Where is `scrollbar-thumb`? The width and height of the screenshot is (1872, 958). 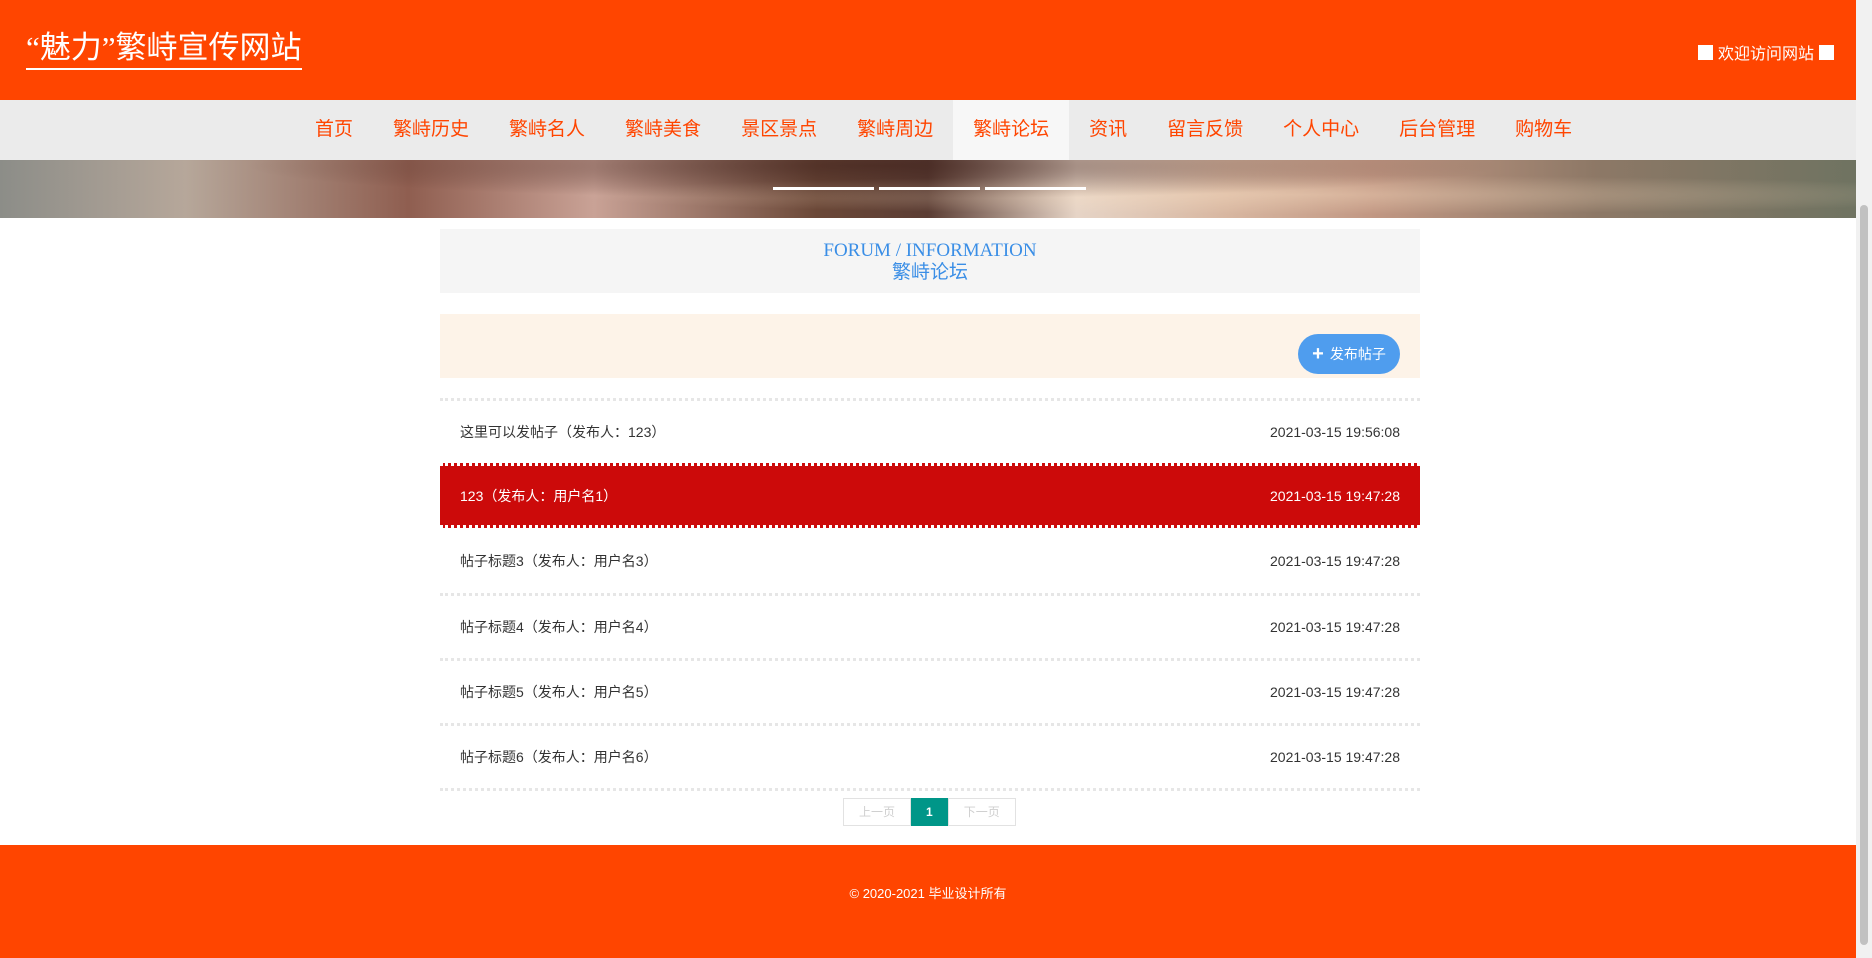 scrollbar-thumb is located at coordinates (1864, 575).